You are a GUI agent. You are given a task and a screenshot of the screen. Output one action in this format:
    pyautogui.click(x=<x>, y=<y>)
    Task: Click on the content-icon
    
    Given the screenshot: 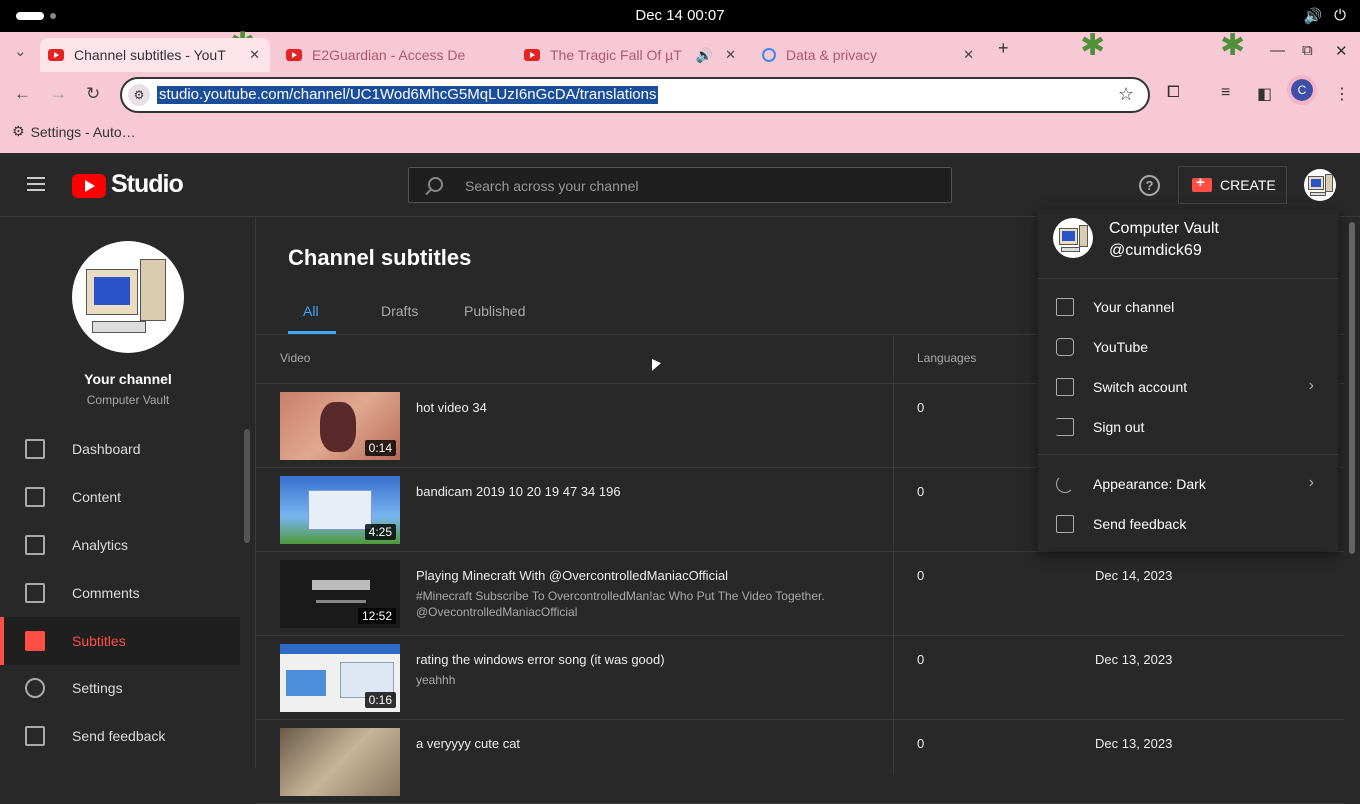 What is the action you would take?
    pyautogui.click(x=35, y=497)
    